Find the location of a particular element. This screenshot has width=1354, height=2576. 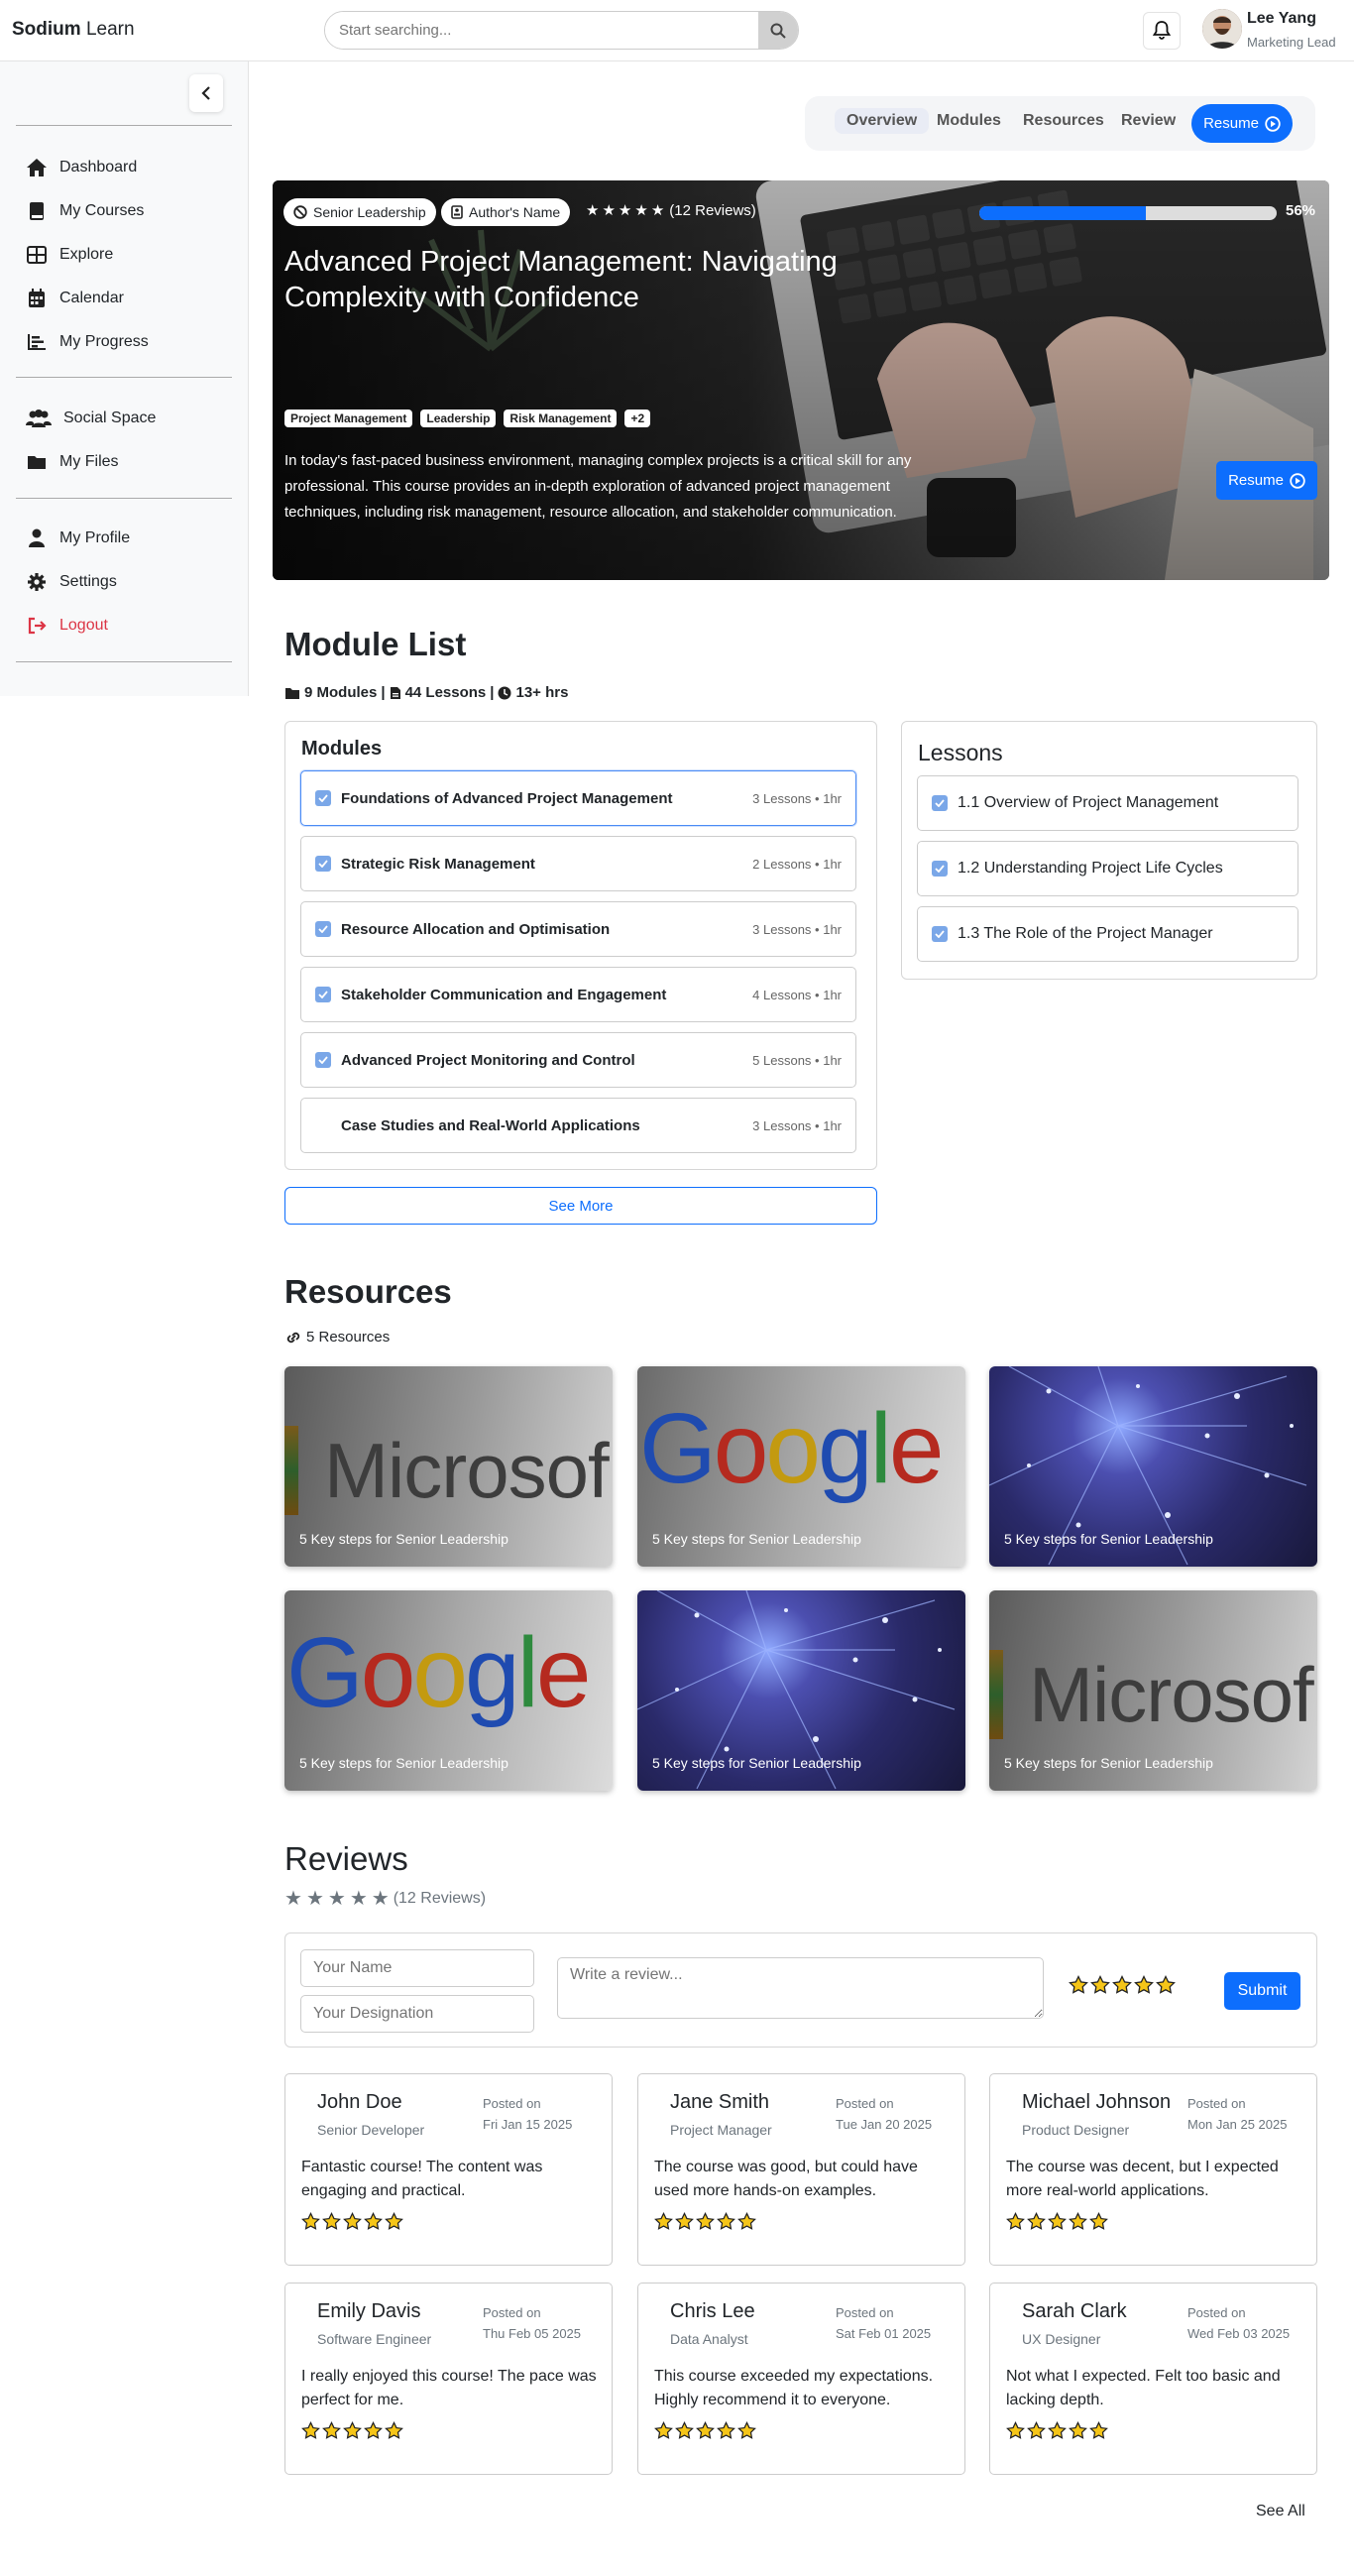

avatar is located at coordinates (1222, 29).